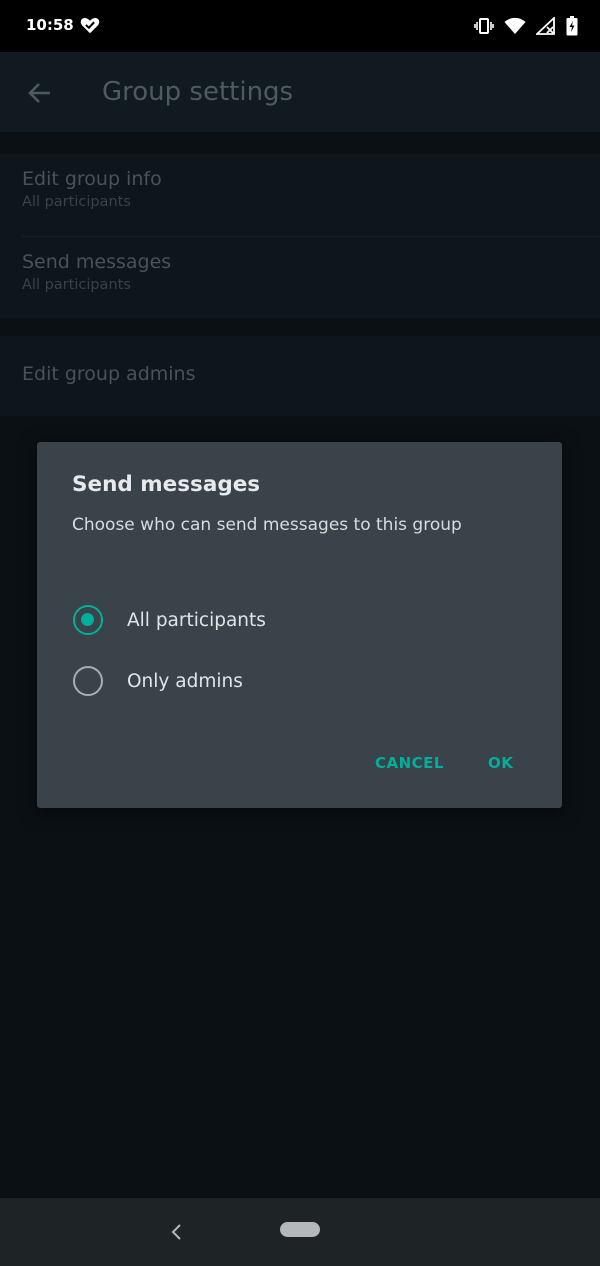 This screenshot has width=600, height=1266. I want to click on settings-card-admins: Edit group admins, so click(300, 376).